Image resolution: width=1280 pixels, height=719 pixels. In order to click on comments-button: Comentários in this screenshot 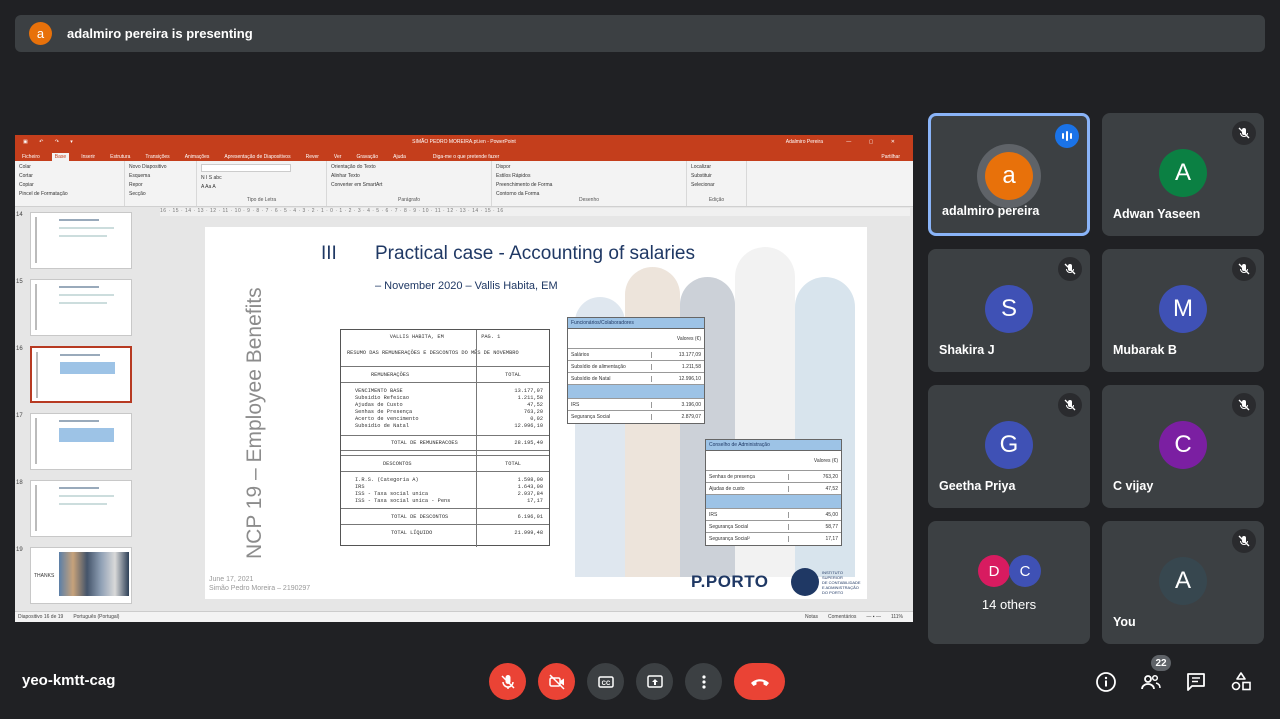, I will do `click(842, 617)`.